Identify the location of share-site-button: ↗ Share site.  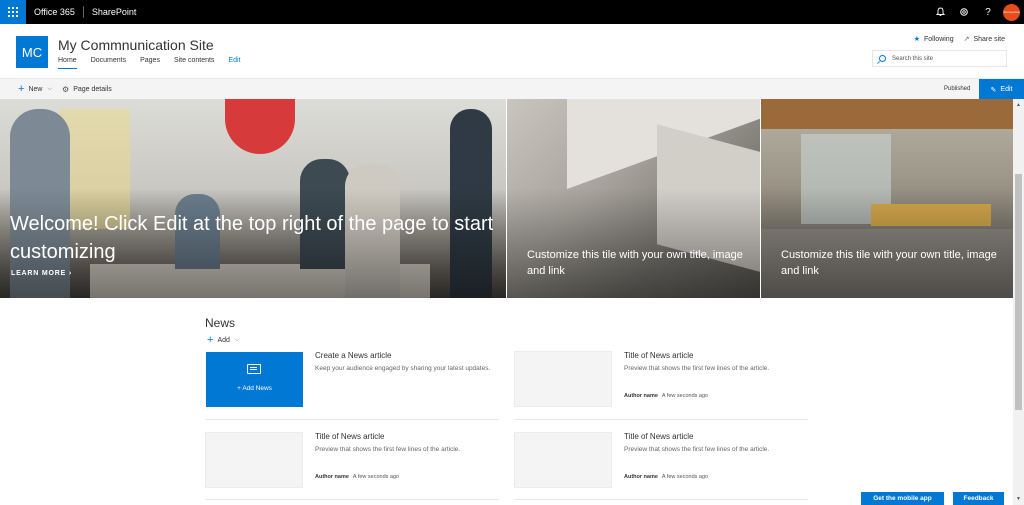
(984, 39).